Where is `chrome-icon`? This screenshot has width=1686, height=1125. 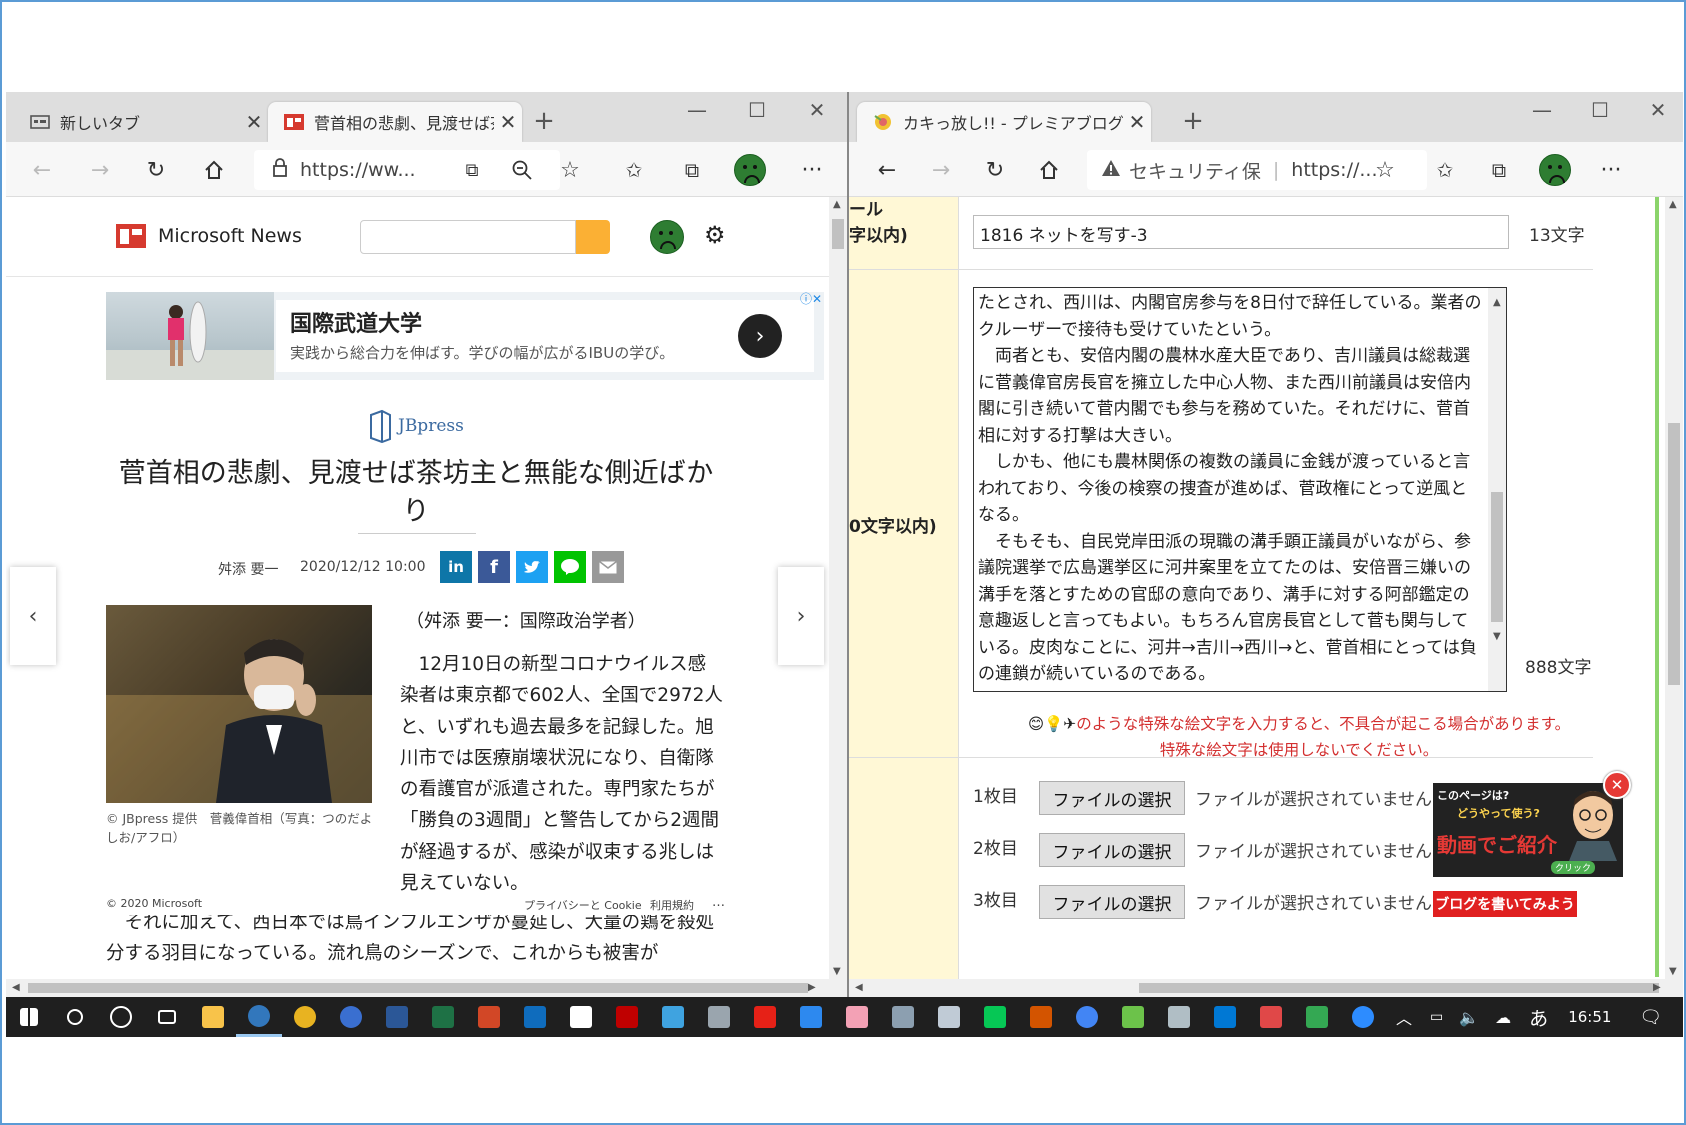
chrome-icon is located at coordinates (305, 1017).